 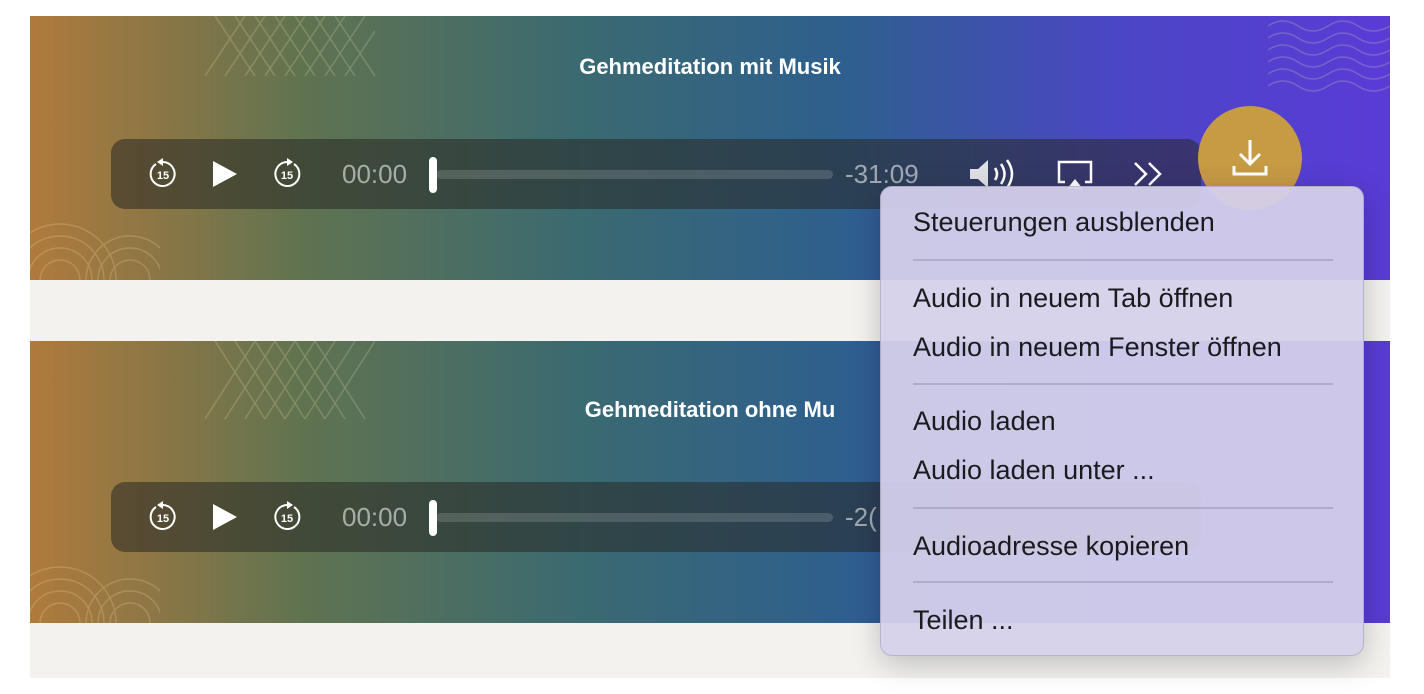 What do you see at coordinates (984, 421) in the screenshot?
I see `menu-item-download-audio: Audio laden` at bounding box center [984, 421].